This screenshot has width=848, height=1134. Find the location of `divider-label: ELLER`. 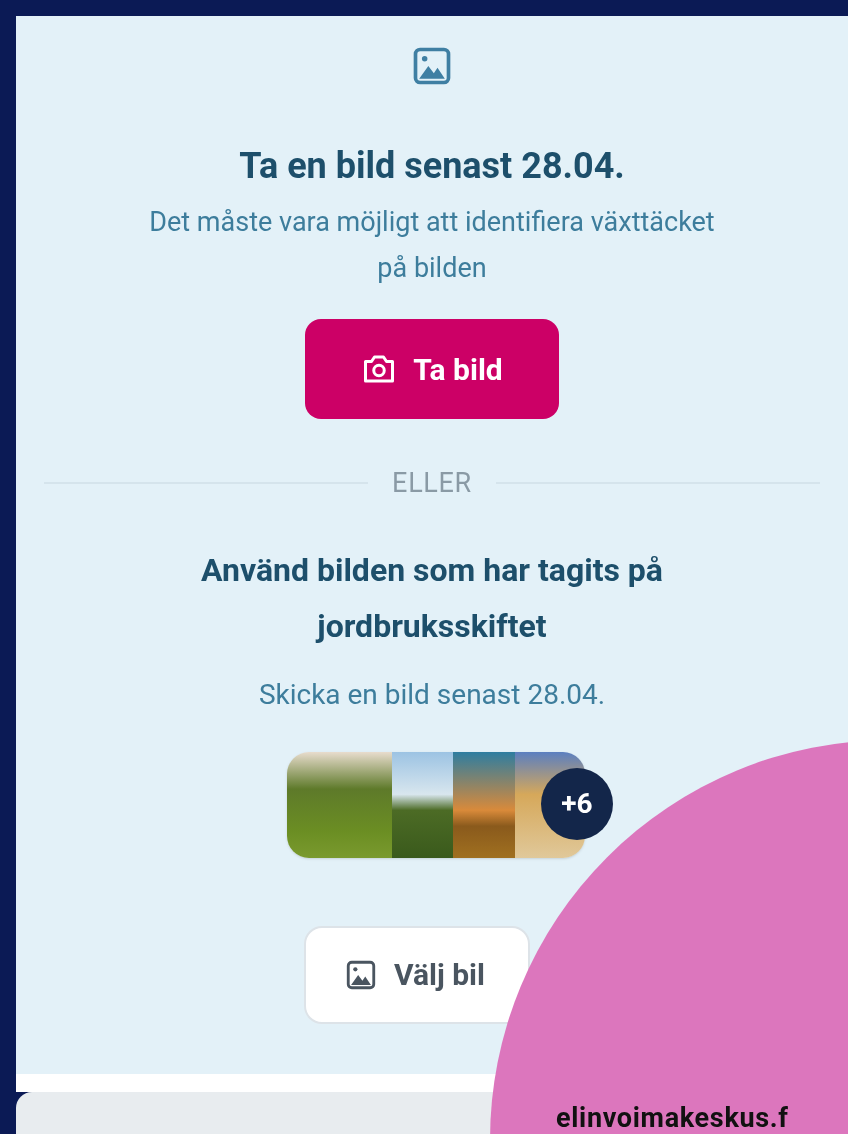

divider-label: ELLER is located at coordinates (432, 483).